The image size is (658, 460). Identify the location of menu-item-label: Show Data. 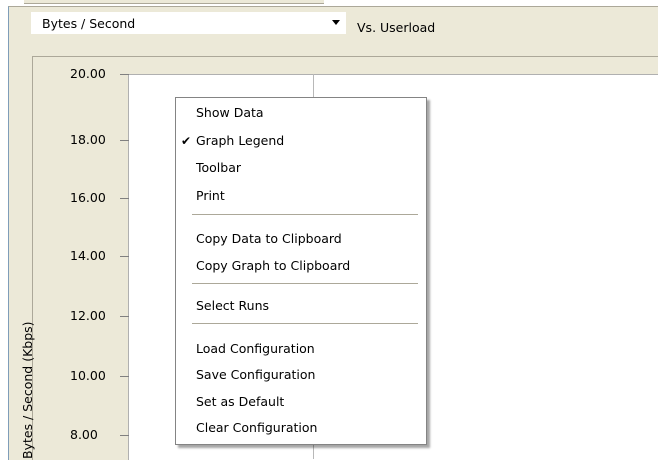
(230, 112).